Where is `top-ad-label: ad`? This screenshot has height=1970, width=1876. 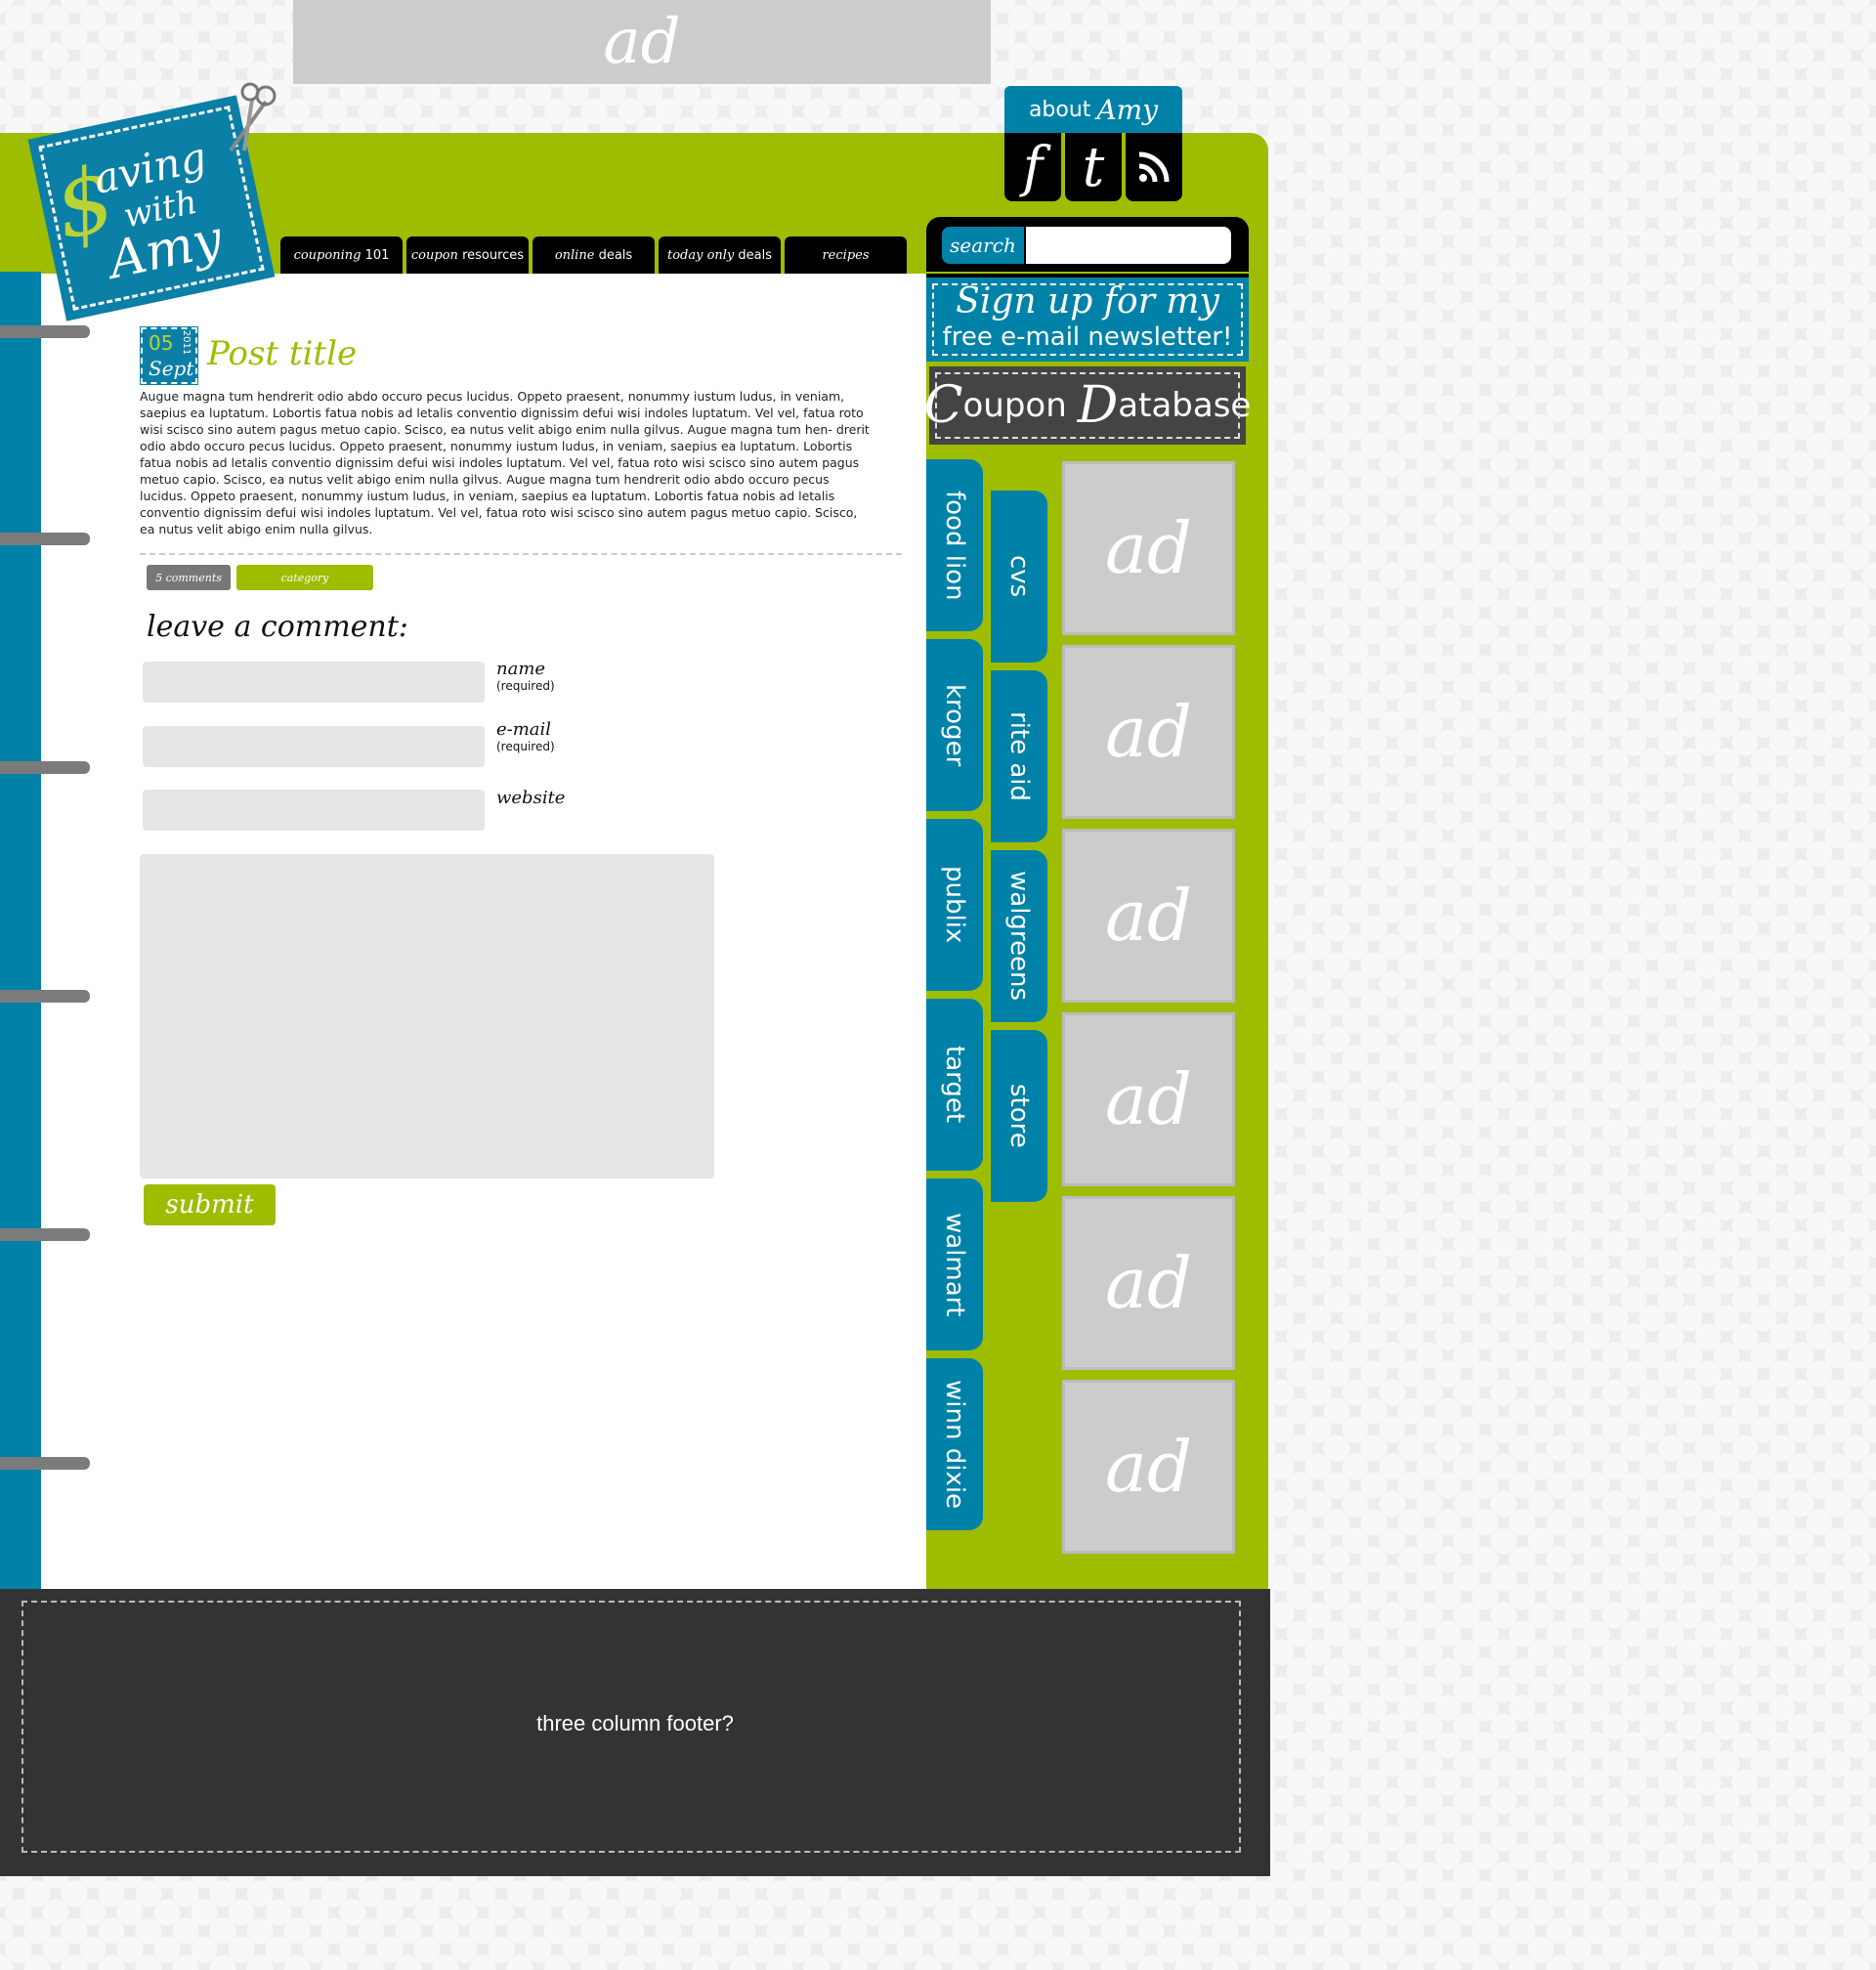 top-ad-label: ad is located at coordinates (642, 42).